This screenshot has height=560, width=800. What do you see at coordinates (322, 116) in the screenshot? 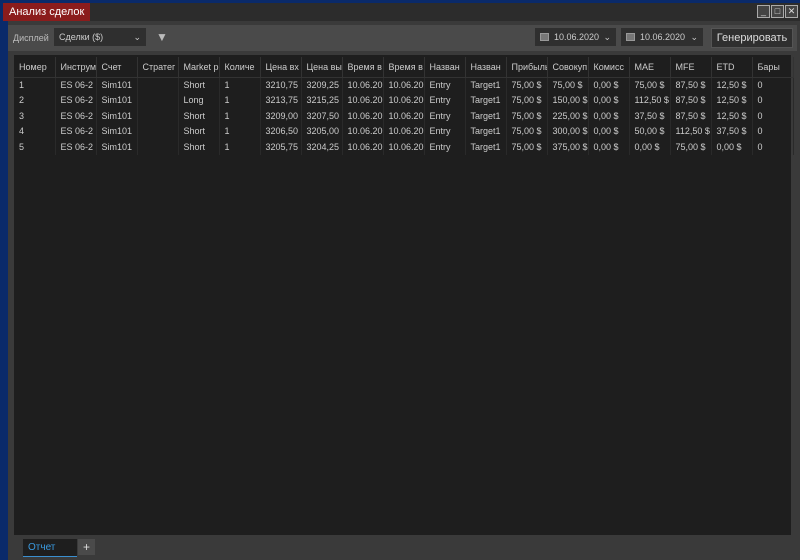
I see `table-cell: 3207,50` at bounding box center [322, 116].